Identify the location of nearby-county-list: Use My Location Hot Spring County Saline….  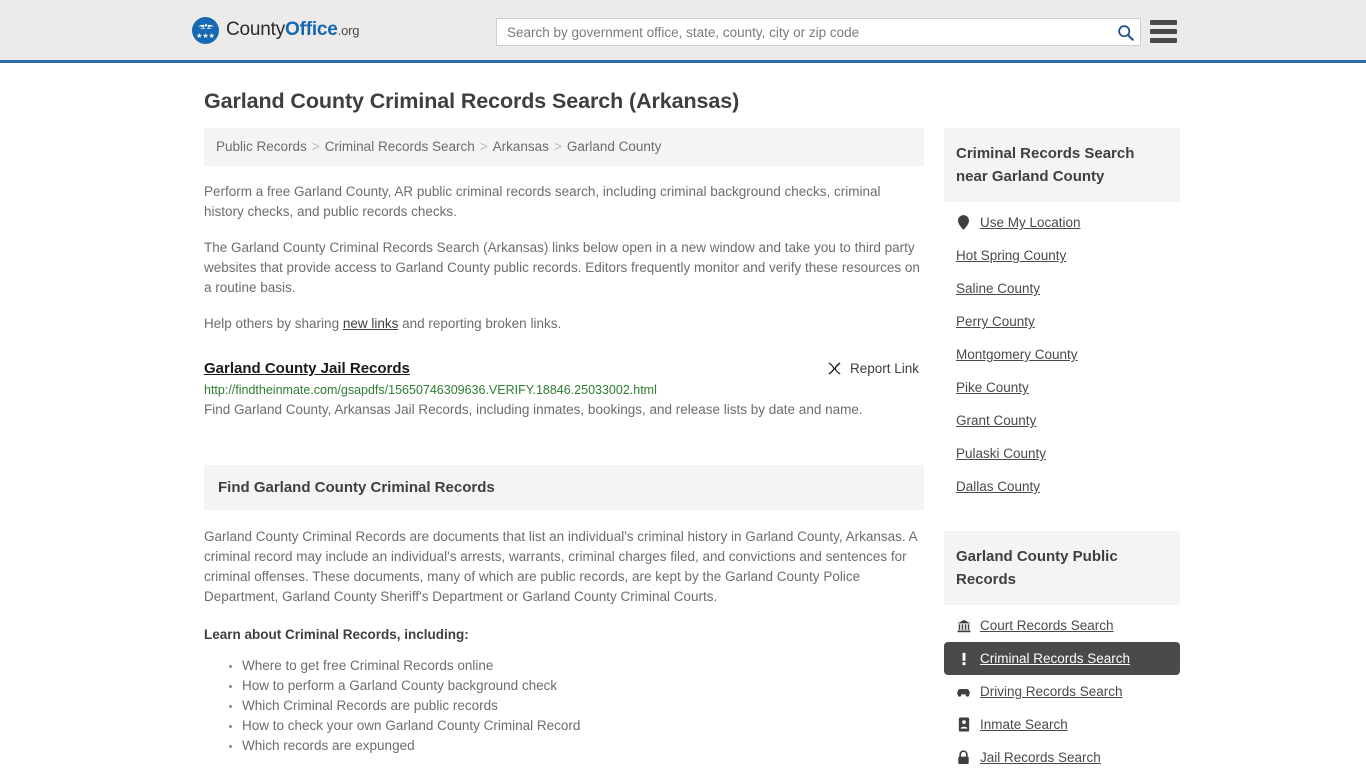
(1062, 354).